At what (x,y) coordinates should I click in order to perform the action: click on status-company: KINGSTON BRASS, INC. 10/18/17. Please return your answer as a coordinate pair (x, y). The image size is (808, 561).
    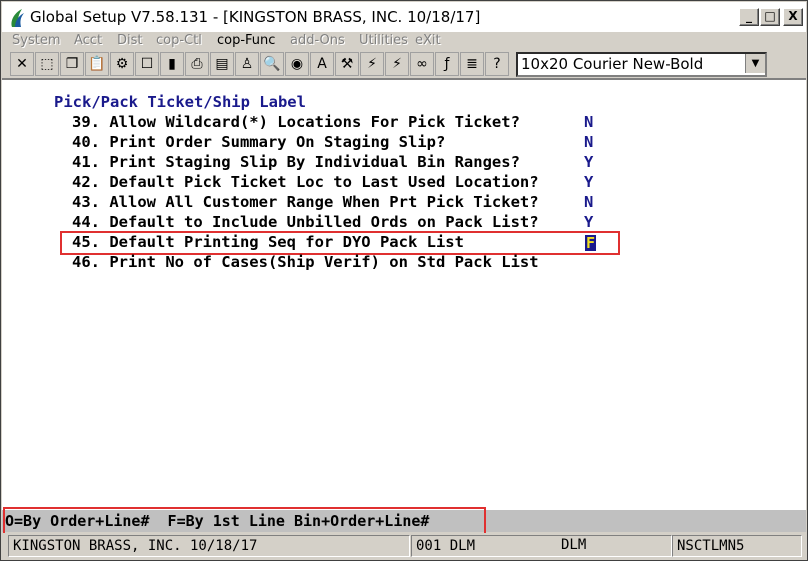
    Looking at the image, I should click on (209, 546).